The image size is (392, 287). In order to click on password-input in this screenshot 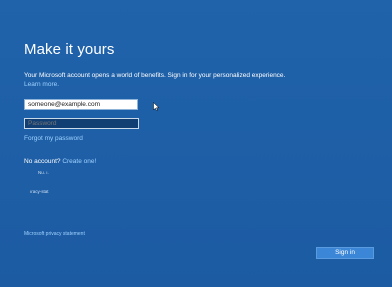, I will do `click(81, 123)`.